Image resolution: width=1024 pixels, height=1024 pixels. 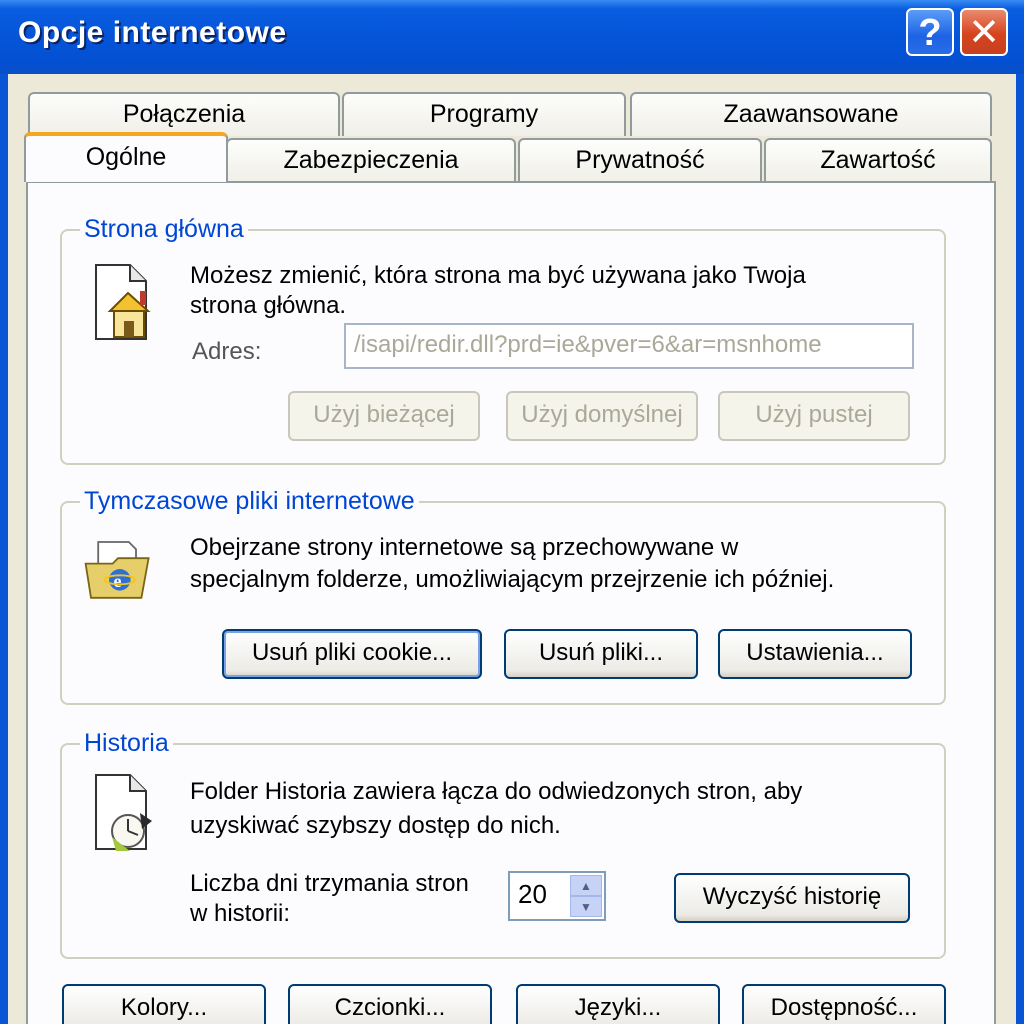 I want to click on history-description-line2: uzyskiwać szybszy dostęp do nich., so click(x=375, y=825).